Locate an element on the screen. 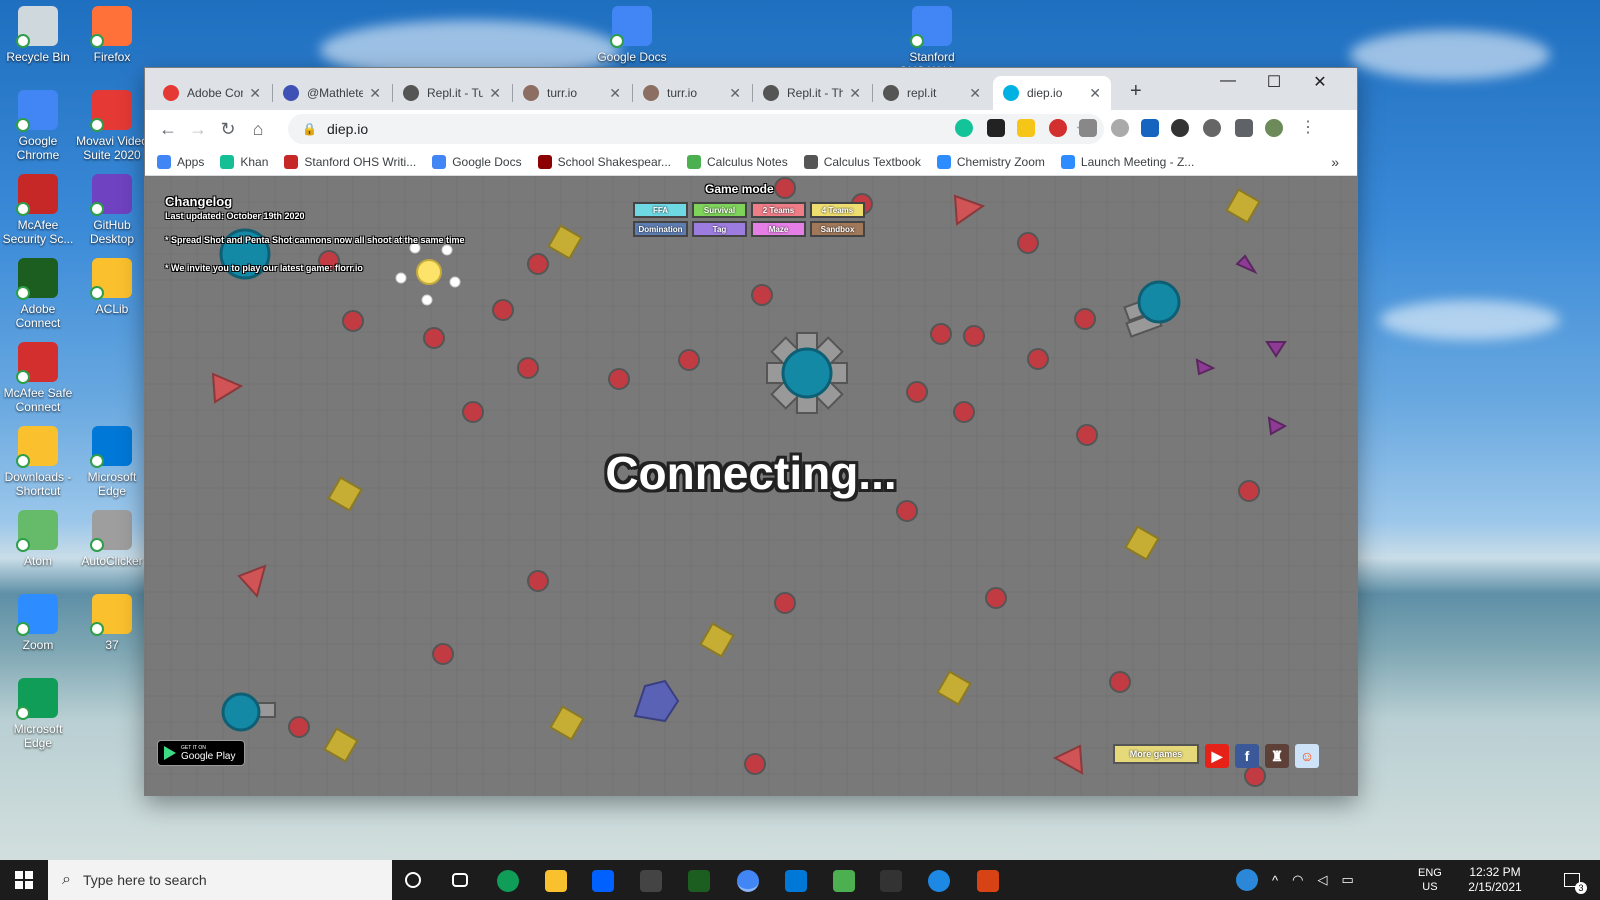 The image size is (1600, 900). bookmark-item: Calculus Notes is located at coordinates (737, 161).